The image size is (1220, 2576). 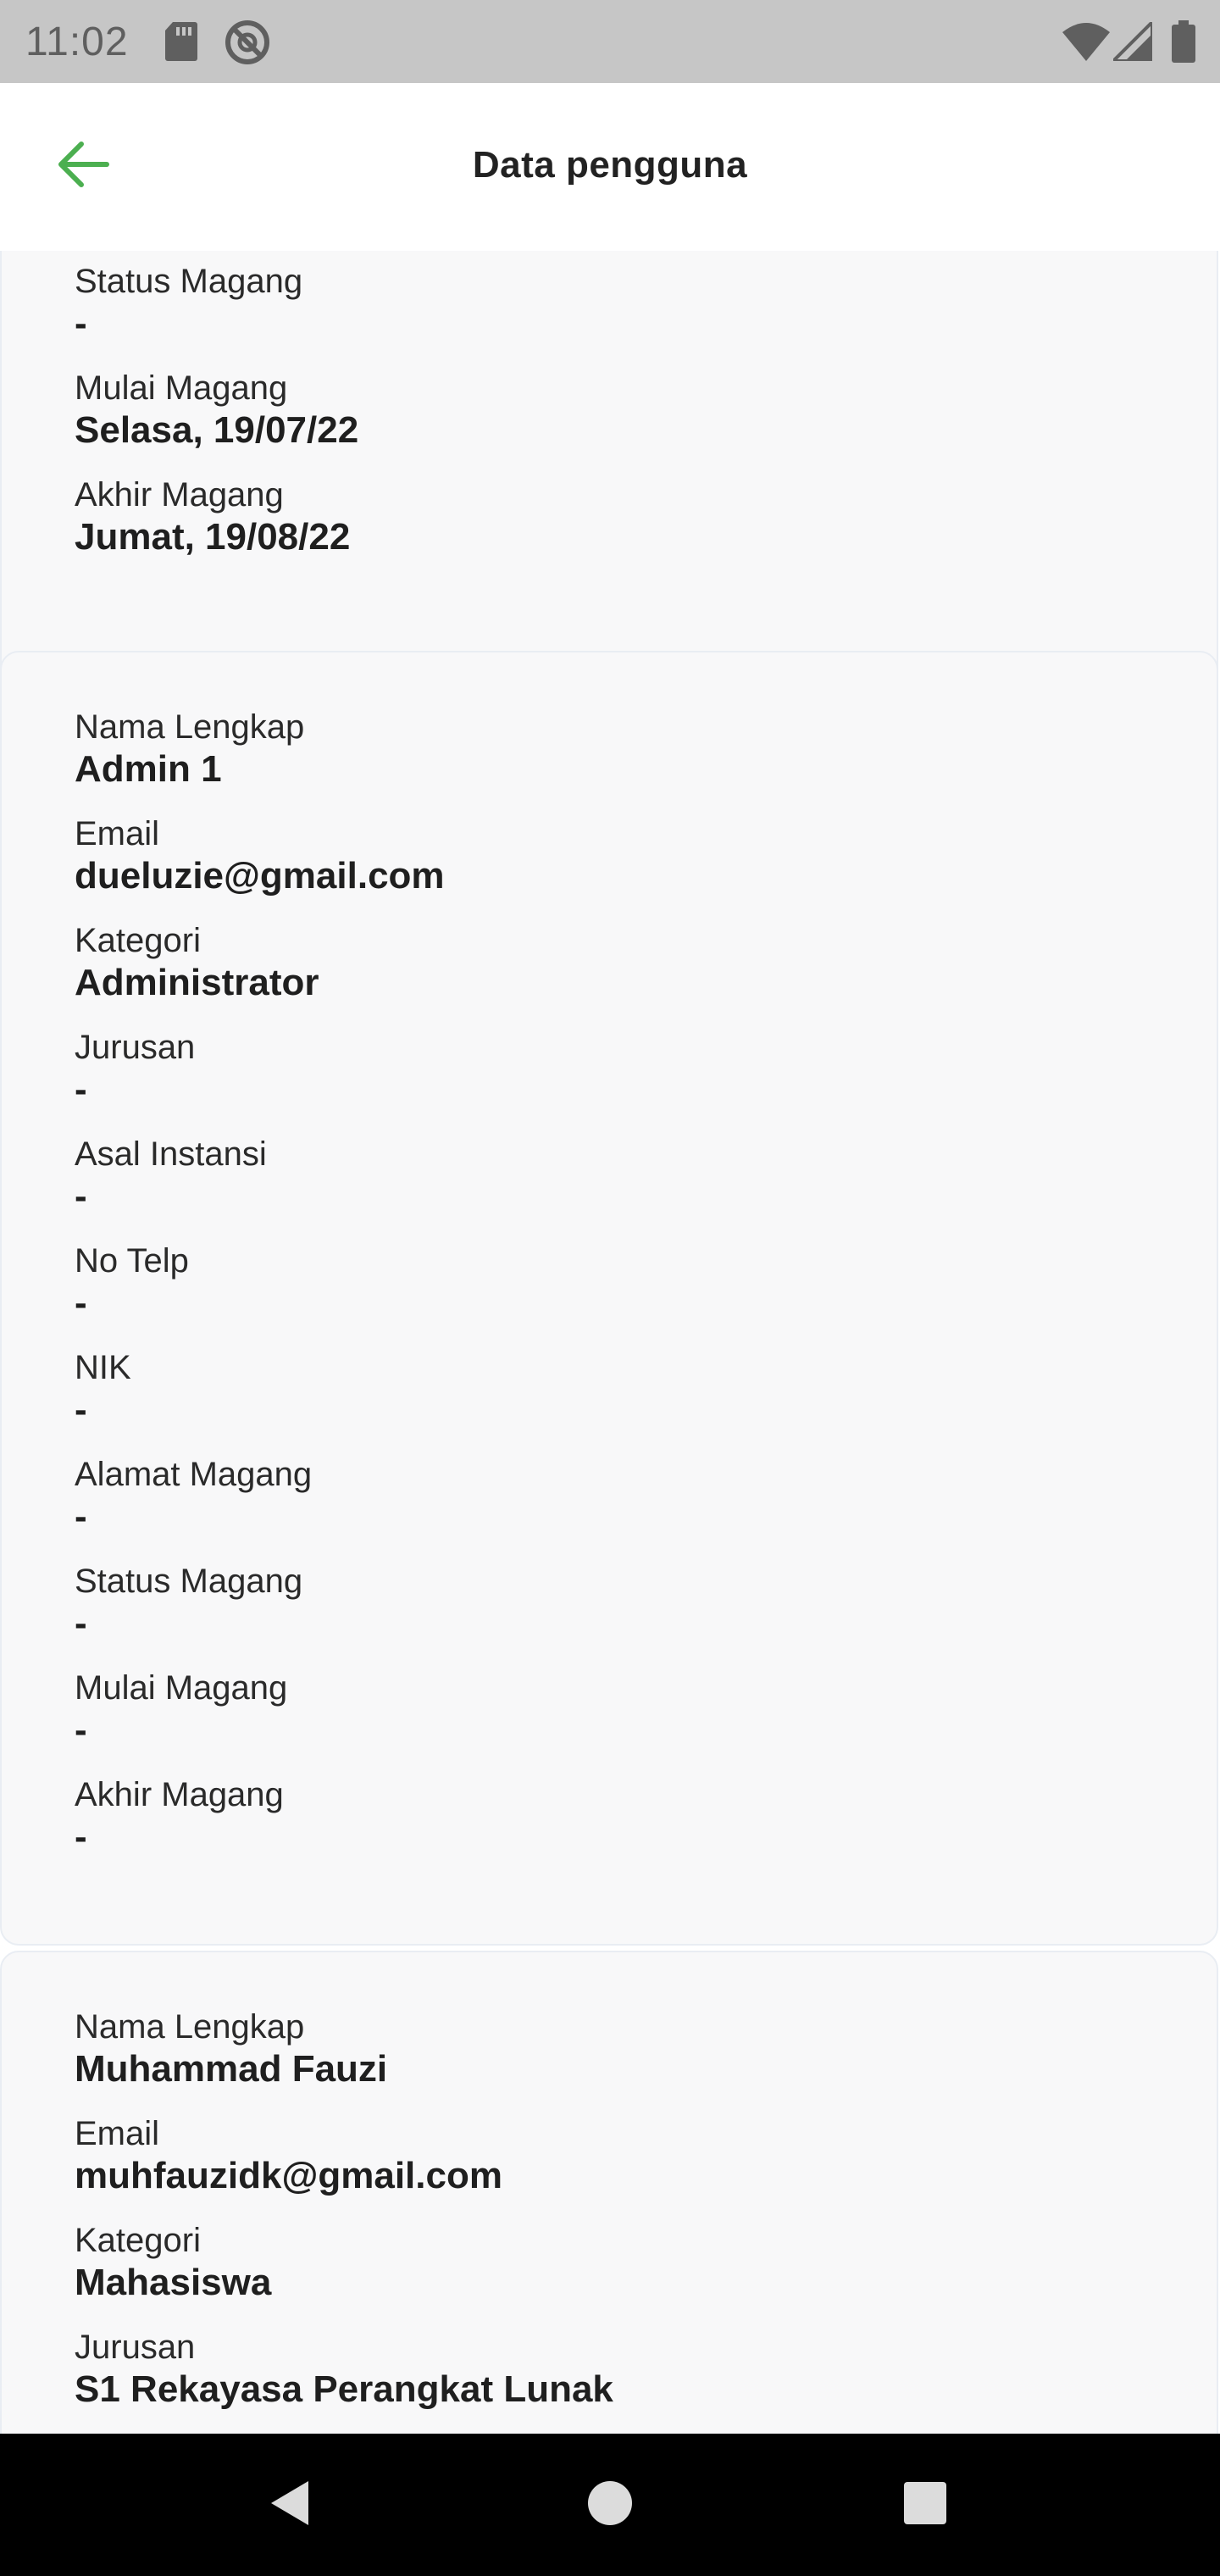 I want to click on field-email: Email dueluzie@gmail.com, so click(x=260, y=855).